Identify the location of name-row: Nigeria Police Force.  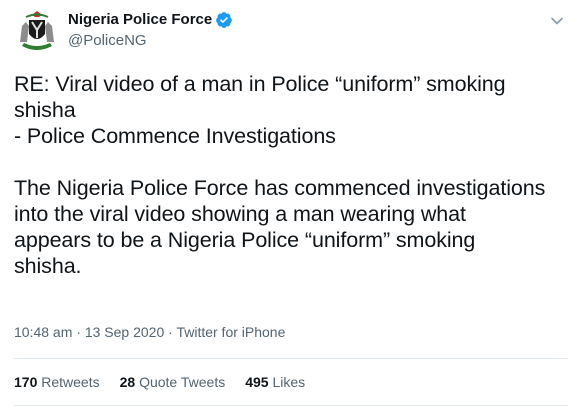
(150, 20).